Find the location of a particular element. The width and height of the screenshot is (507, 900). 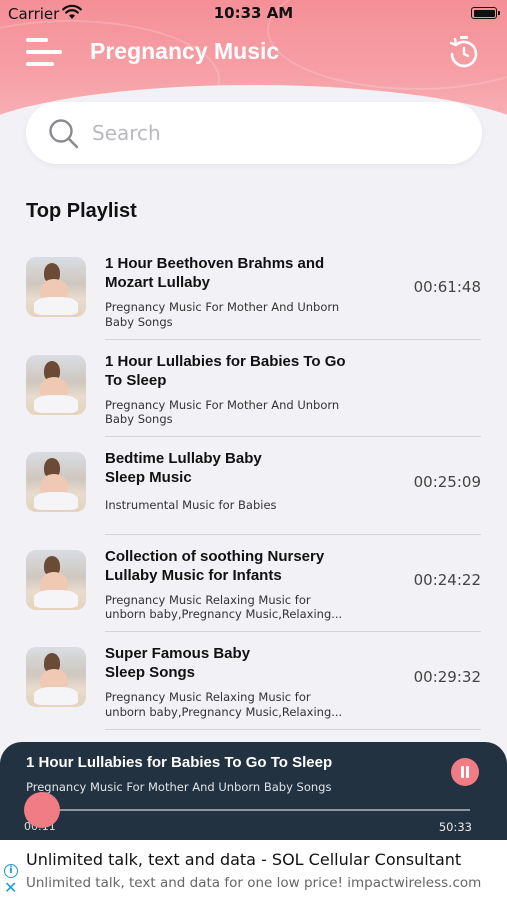

track-duration: 00:61:48 is located at coordinates (447, 287).